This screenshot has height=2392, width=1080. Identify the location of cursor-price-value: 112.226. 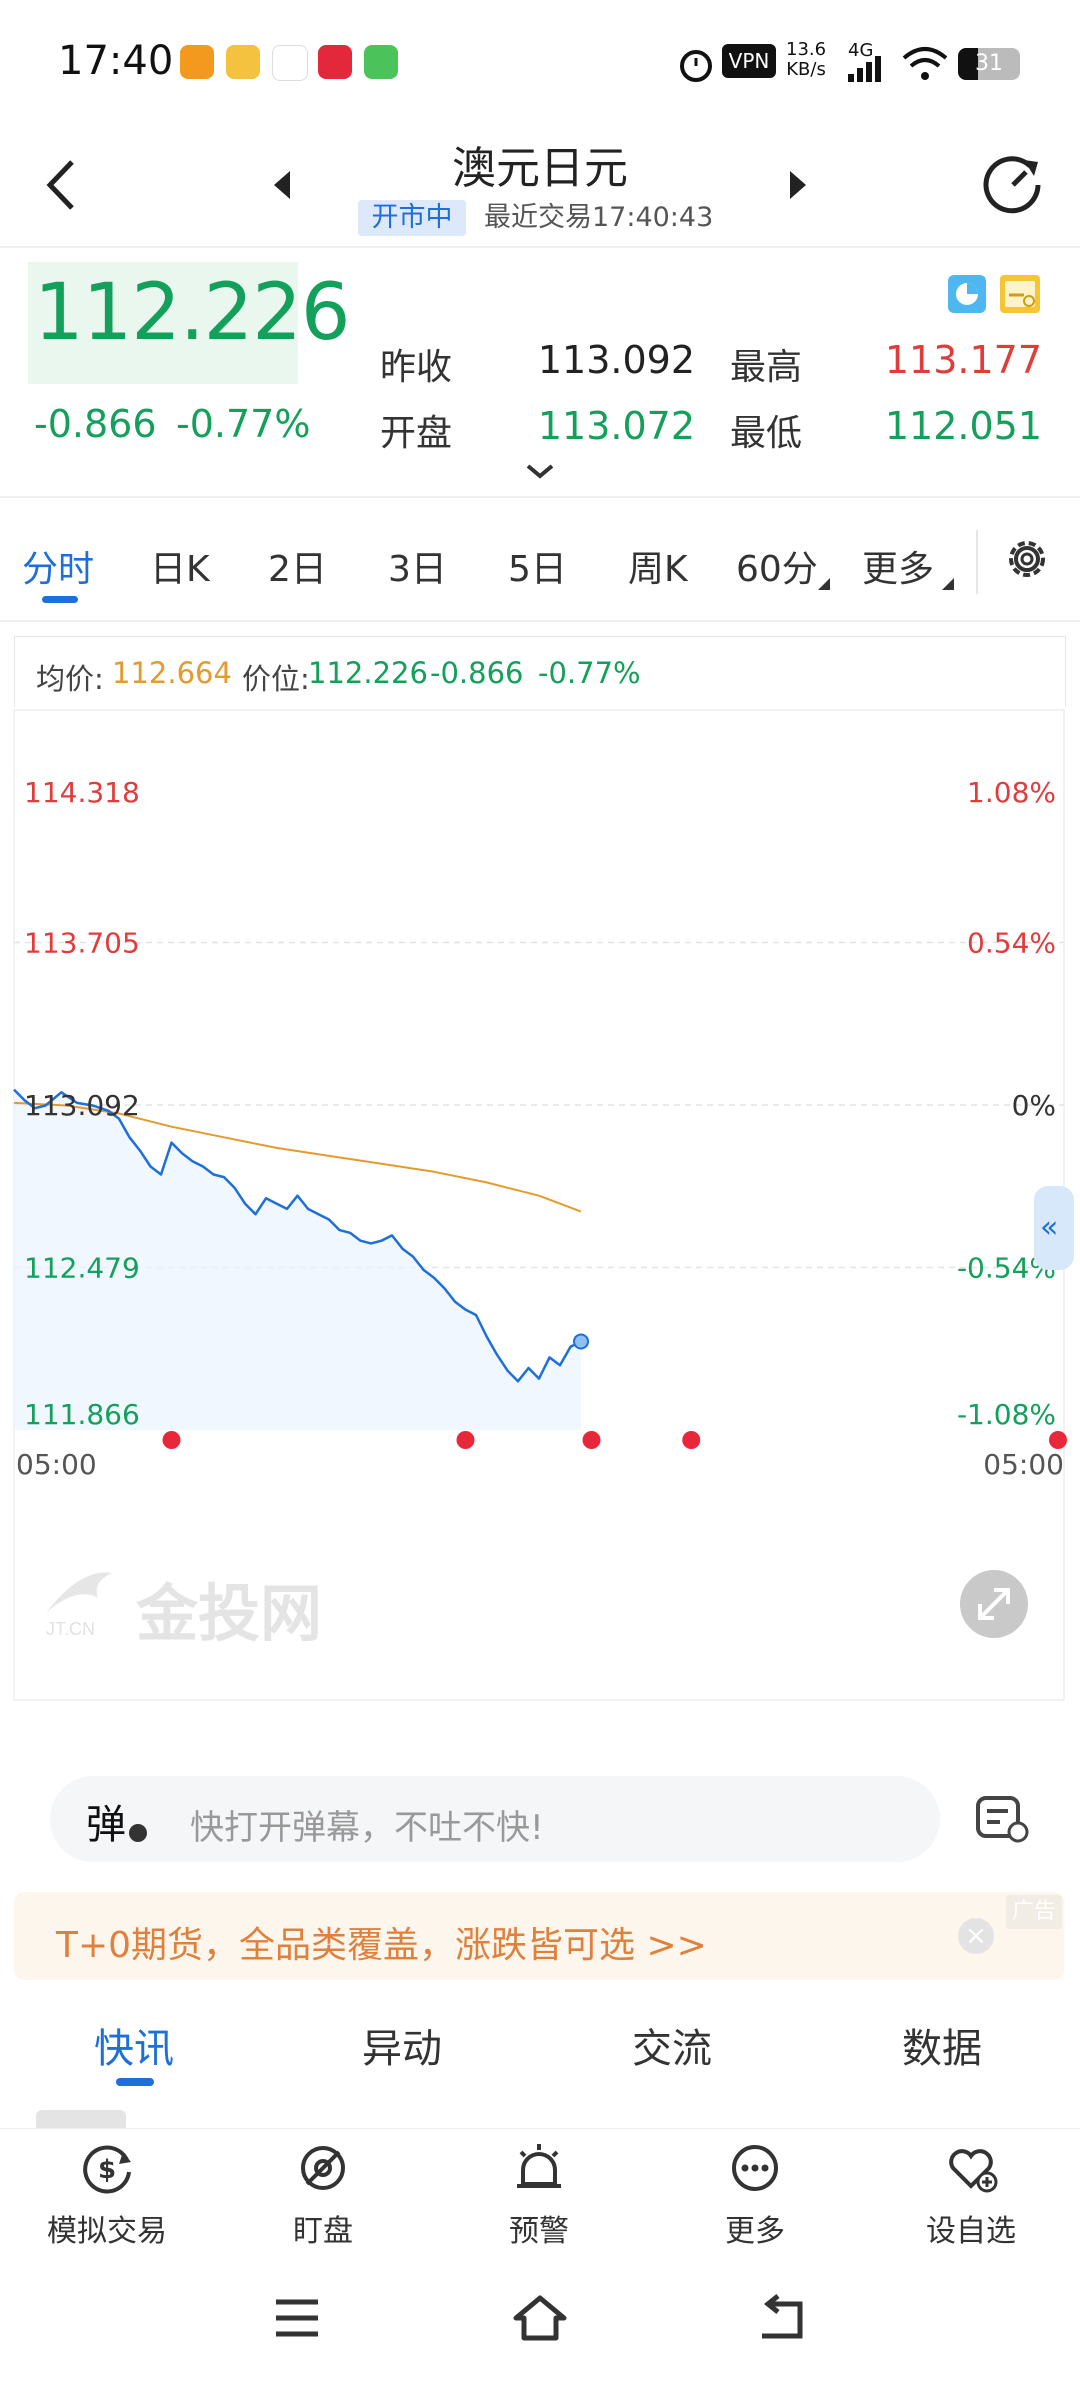
(368, 673).